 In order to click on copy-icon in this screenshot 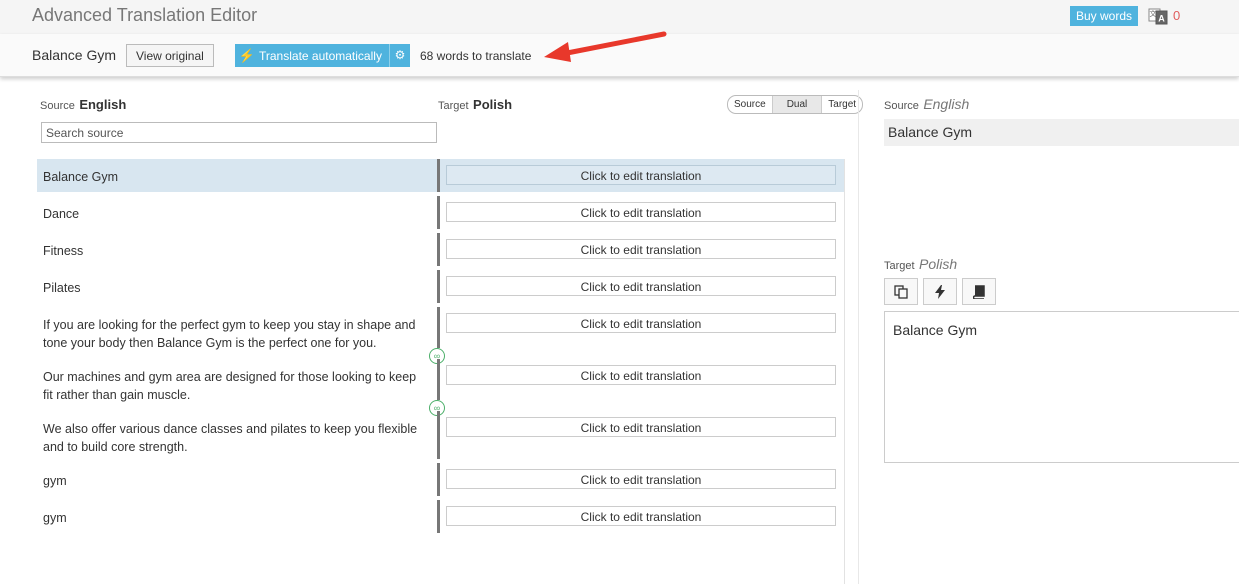, I will do `click(901, 291)`.